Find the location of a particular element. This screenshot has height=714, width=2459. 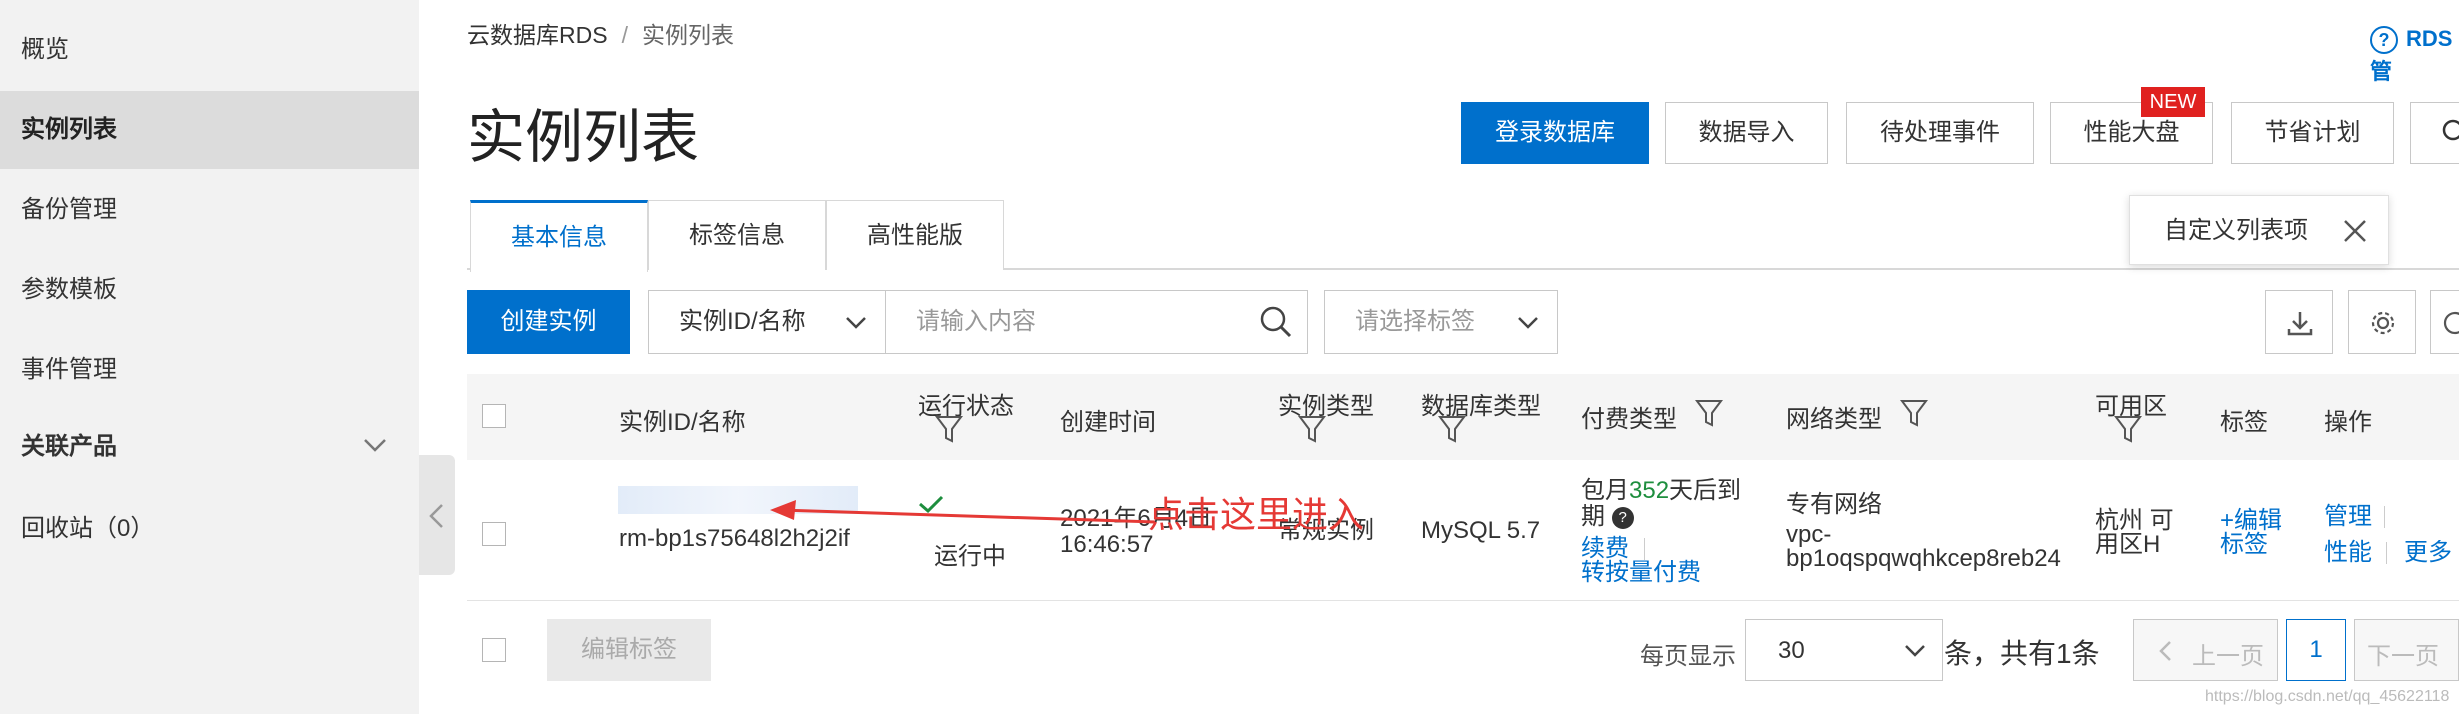

billing-info: 包月352天后到 is located at coordinates (1661, 491).